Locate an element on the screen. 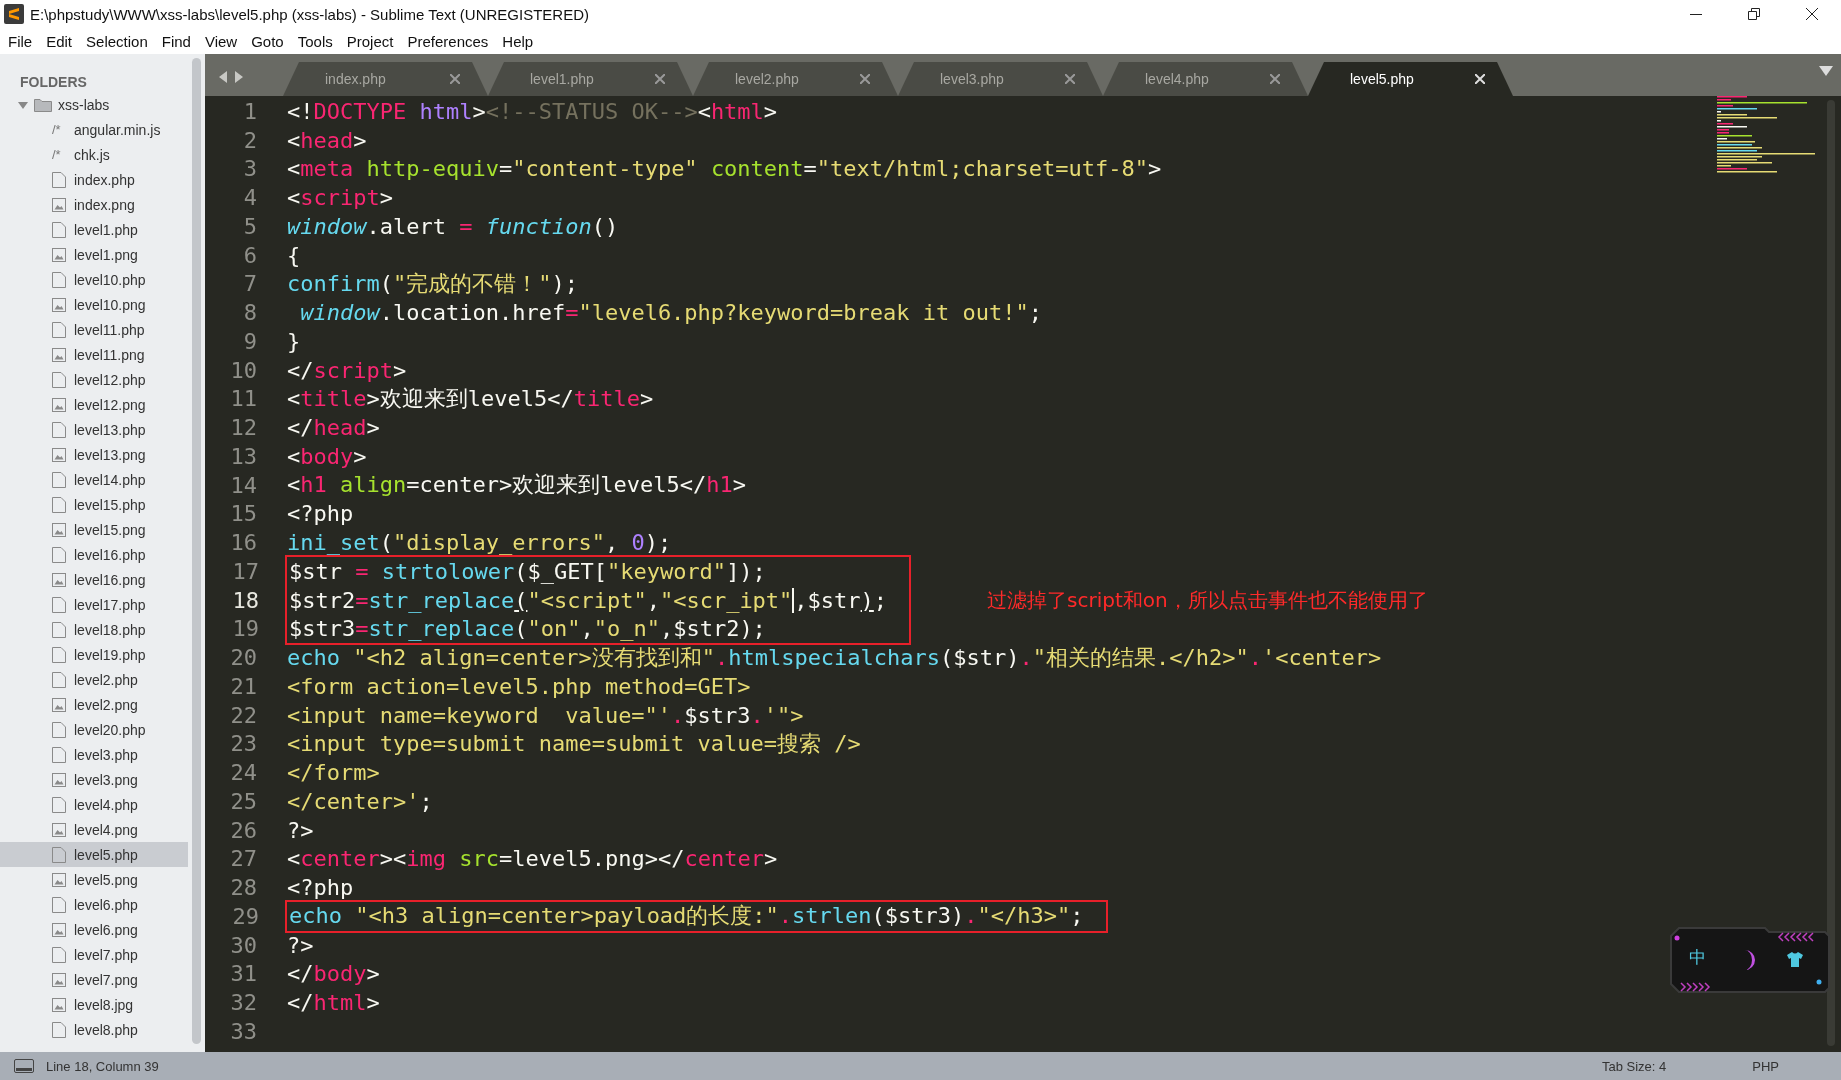 The image size is (1841, 1080). code-line: <head> is located at coordinates (327, 140).